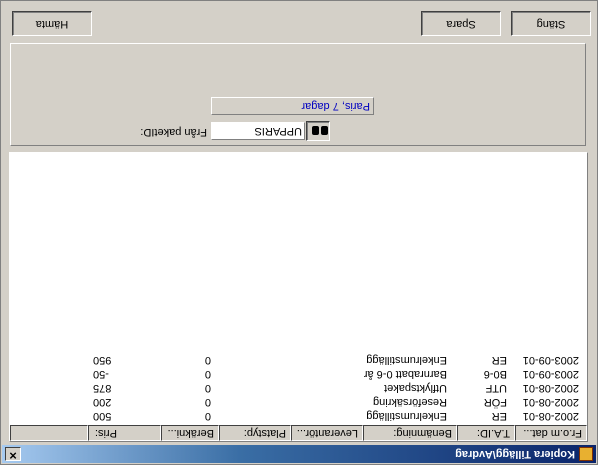 The image size is (598, 465). What do you see at coordinates (298, 374) in the screenshot?
I see `table-row: 2003-09-01 B0-6 Barnrabatt 0-6 år 0 -50` at bounding box center [298, 374].